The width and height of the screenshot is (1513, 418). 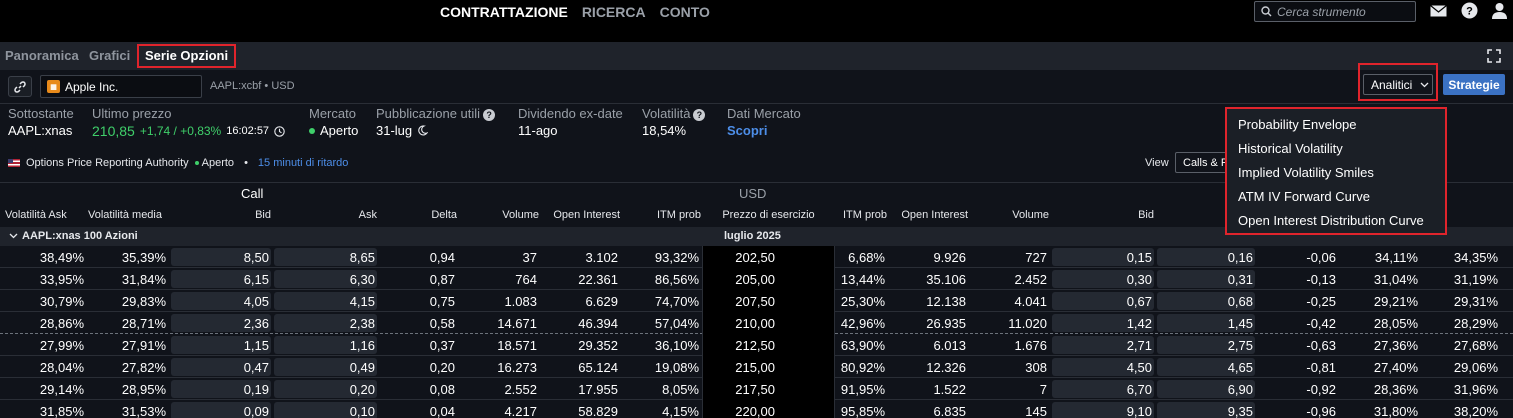 What do you see at coordinates (442, 345) in the screenshot?
I see `call-delta-cell: 0,37` at bounding box center [442, 345].